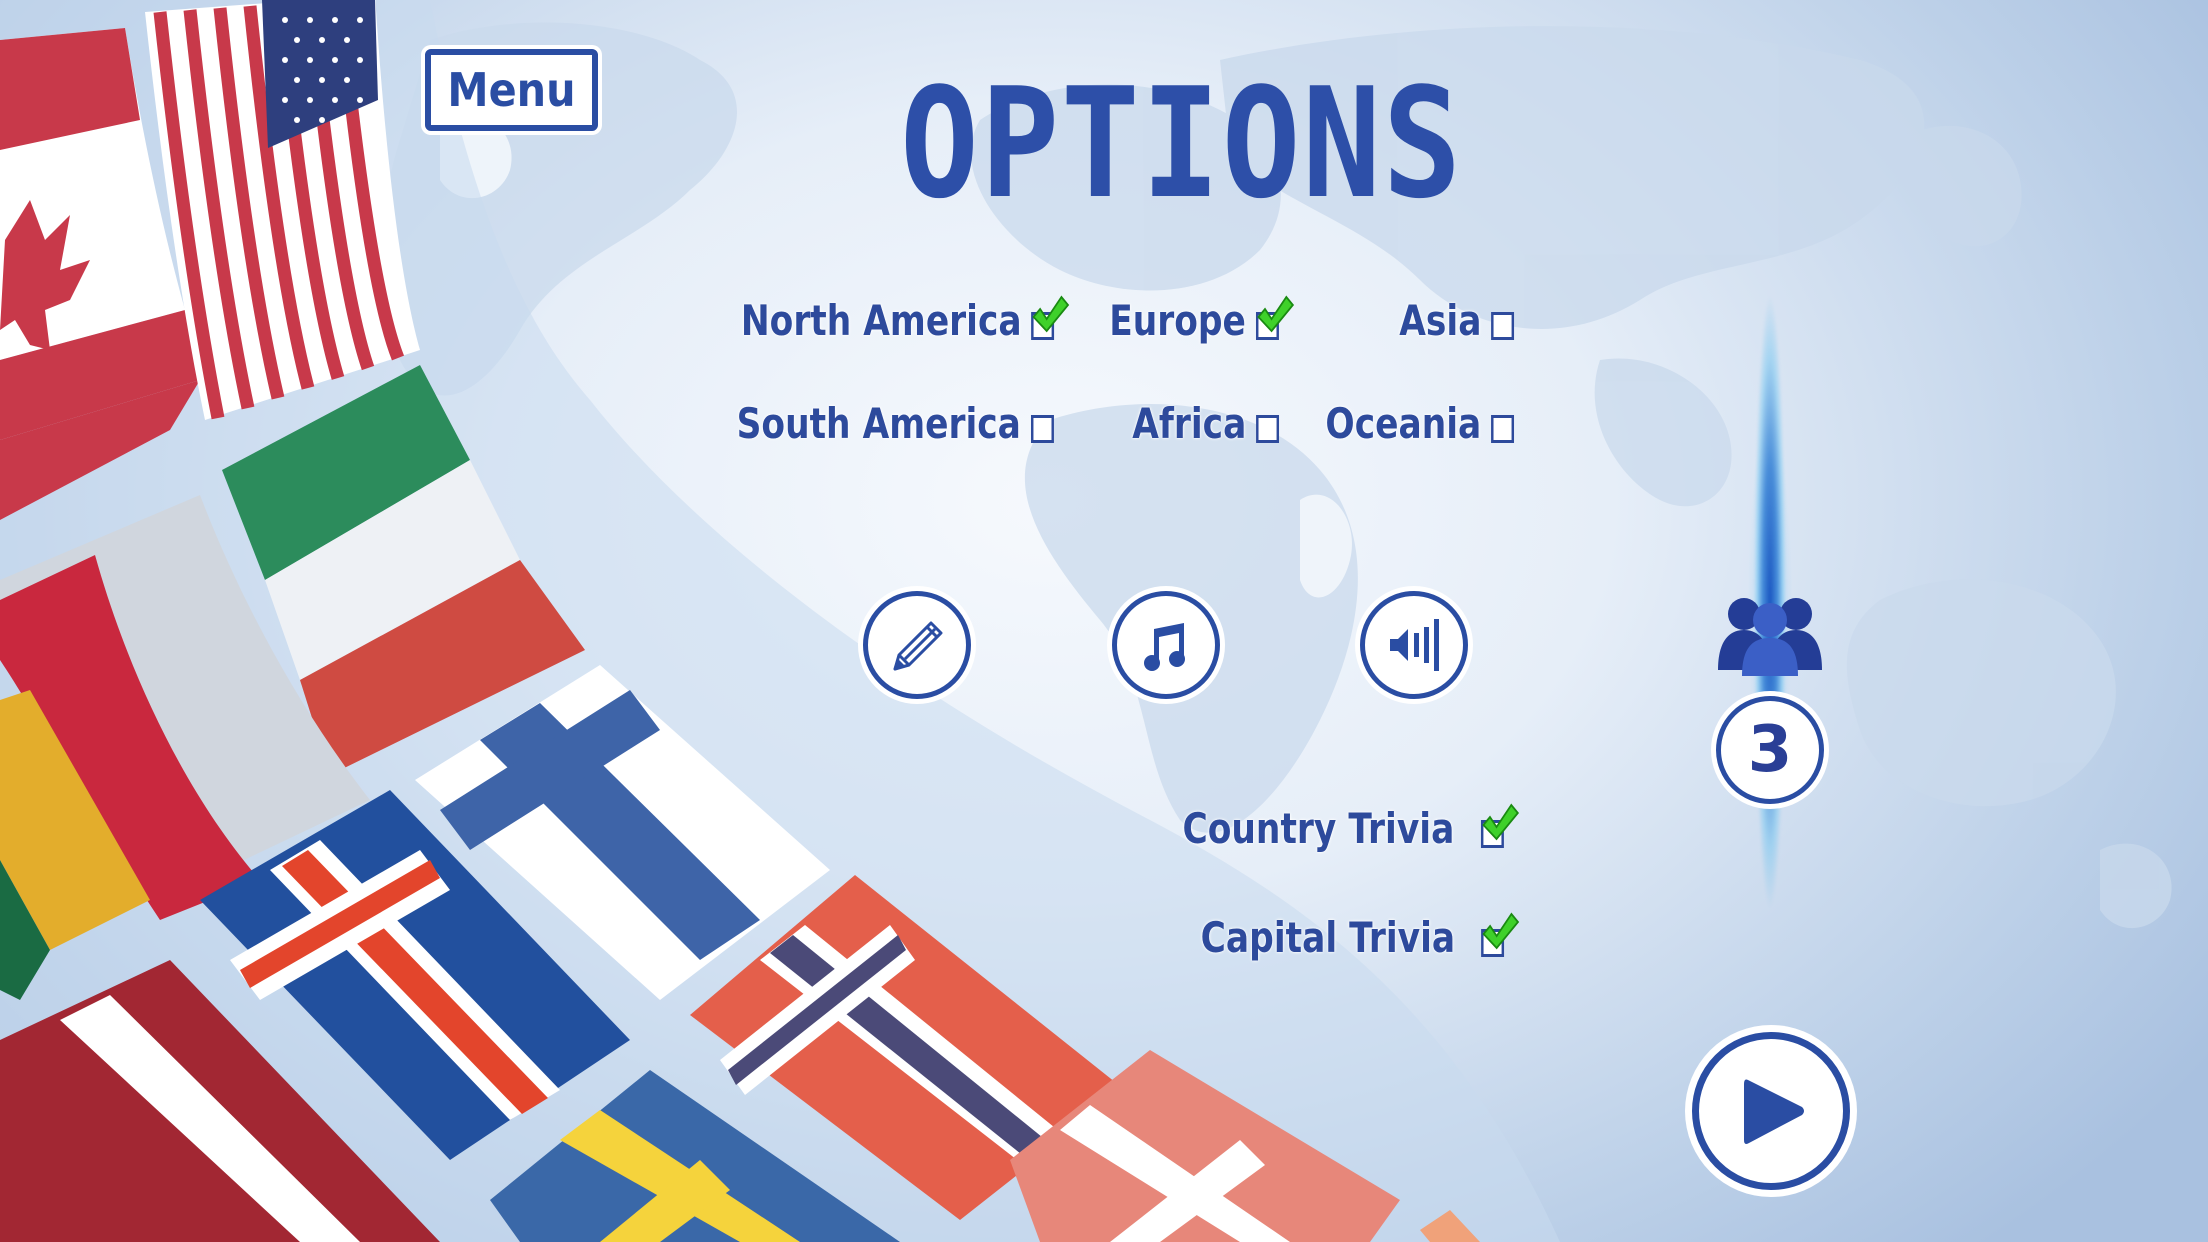  I want to click on region-option-oceania: Oceania, so click(1419, 423).